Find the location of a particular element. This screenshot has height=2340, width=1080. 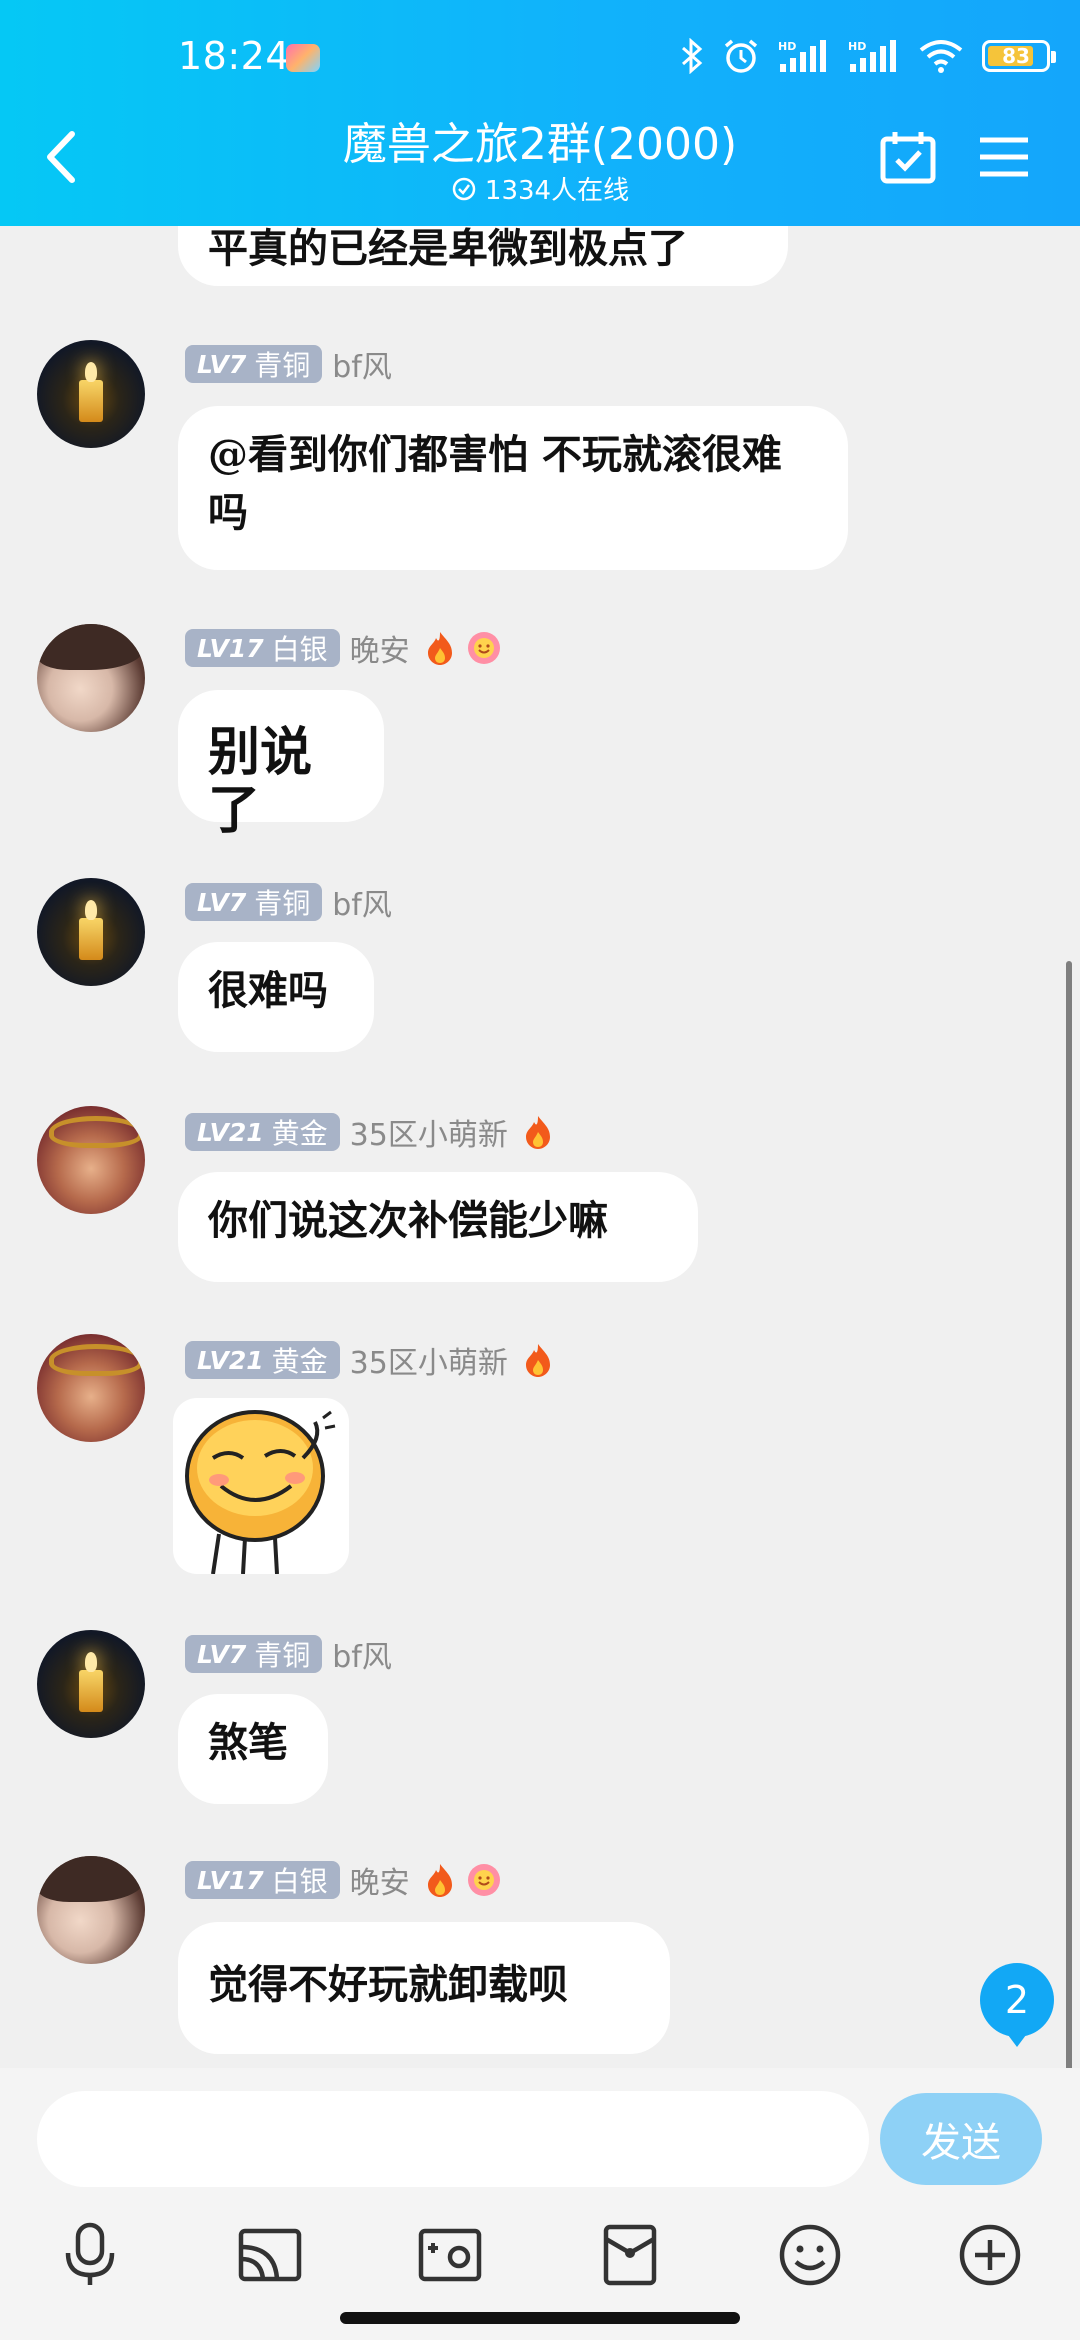

plus-icon is located at coordinates (990, 2255).